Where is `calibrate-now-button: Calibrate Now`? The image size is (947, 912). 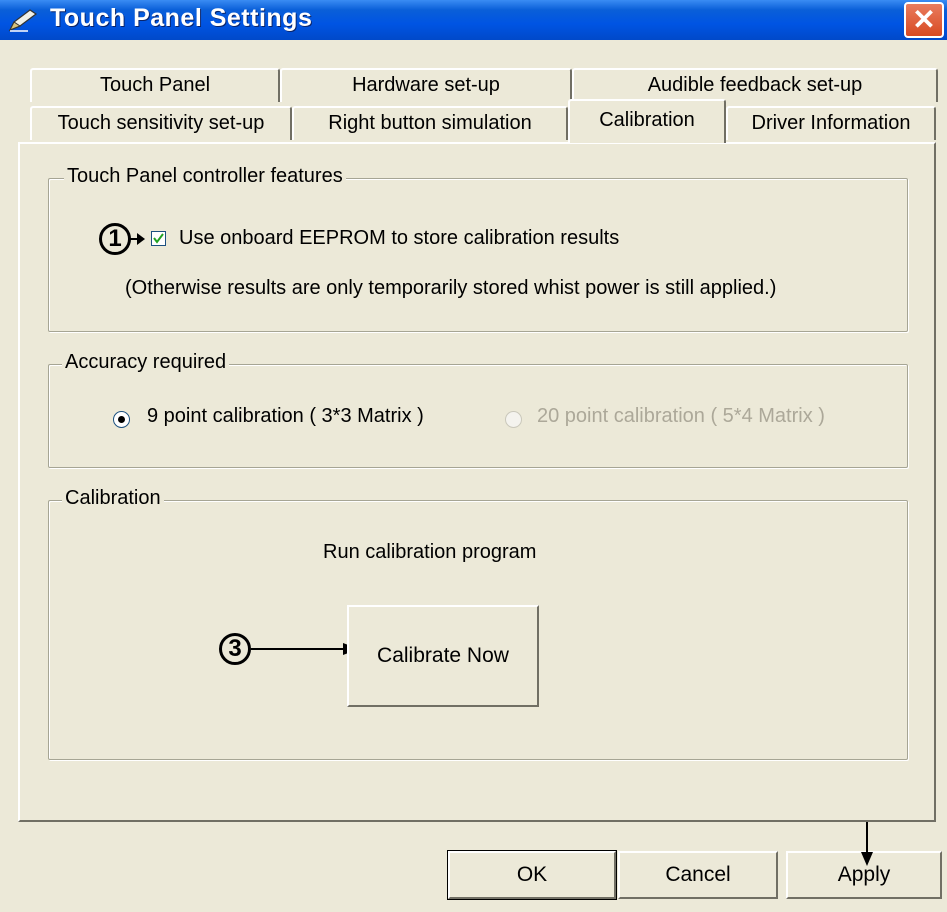 calibrate-now-button: Calibrate Now is located at coordinates (443, 656).